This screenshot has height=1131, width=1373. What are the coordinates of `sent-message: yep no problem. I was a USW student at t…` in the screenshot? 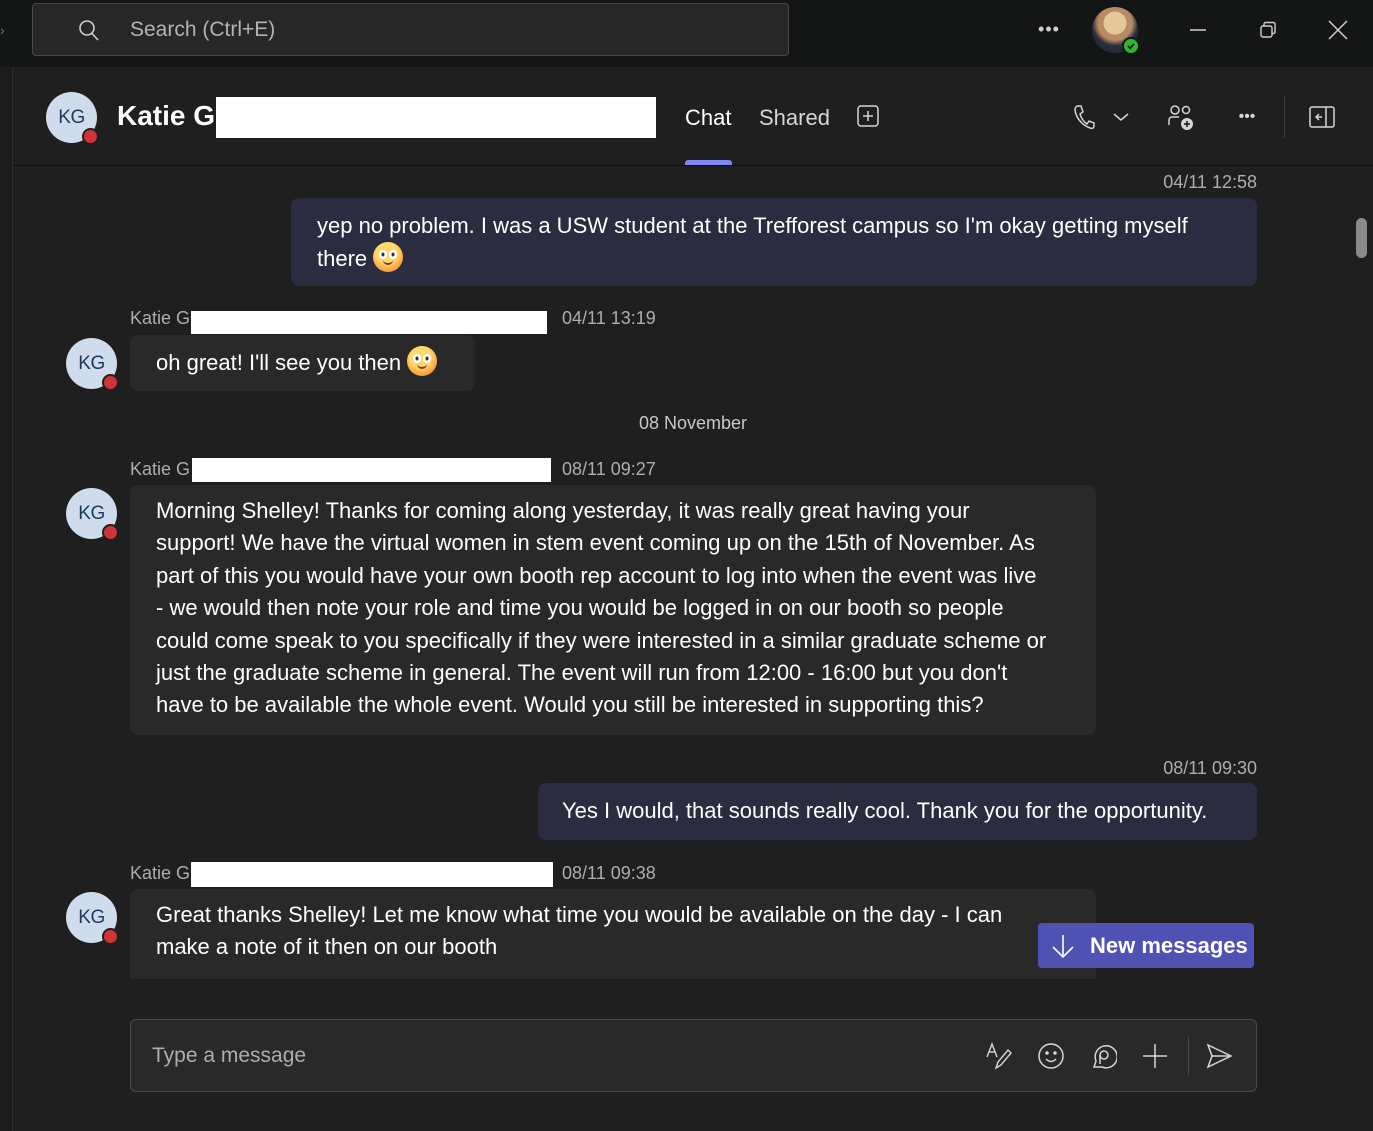 It's located at (774, 242).